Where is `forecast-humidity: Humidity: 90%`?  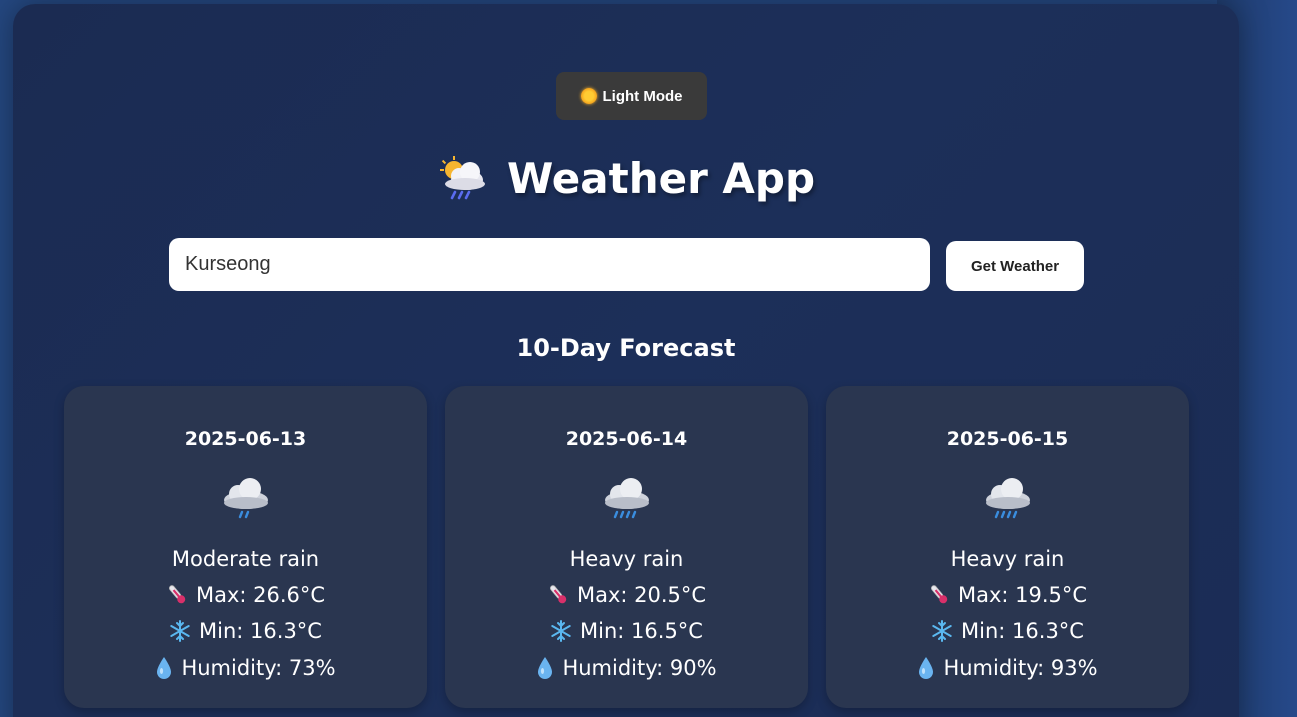 forecast-humidity: Humidity: 90% is located at coordinates (626, 668).